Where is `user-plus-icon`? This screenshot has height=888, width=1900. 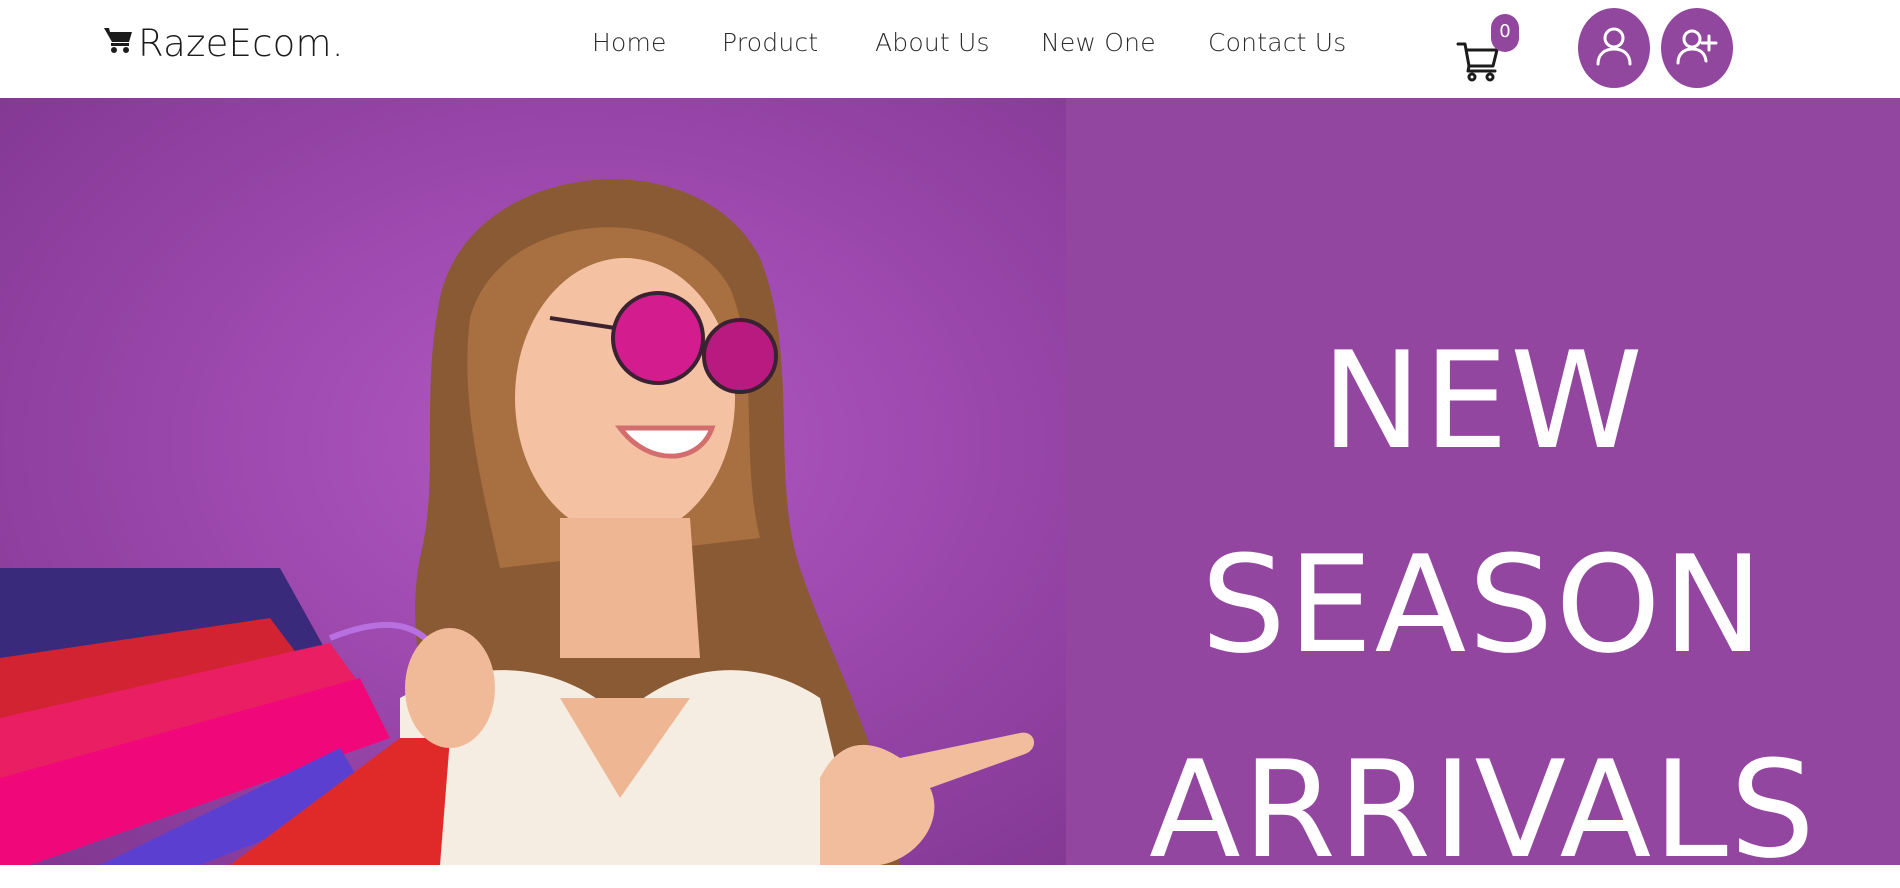 user-plus-icon is located at coordinates (1697, 48).